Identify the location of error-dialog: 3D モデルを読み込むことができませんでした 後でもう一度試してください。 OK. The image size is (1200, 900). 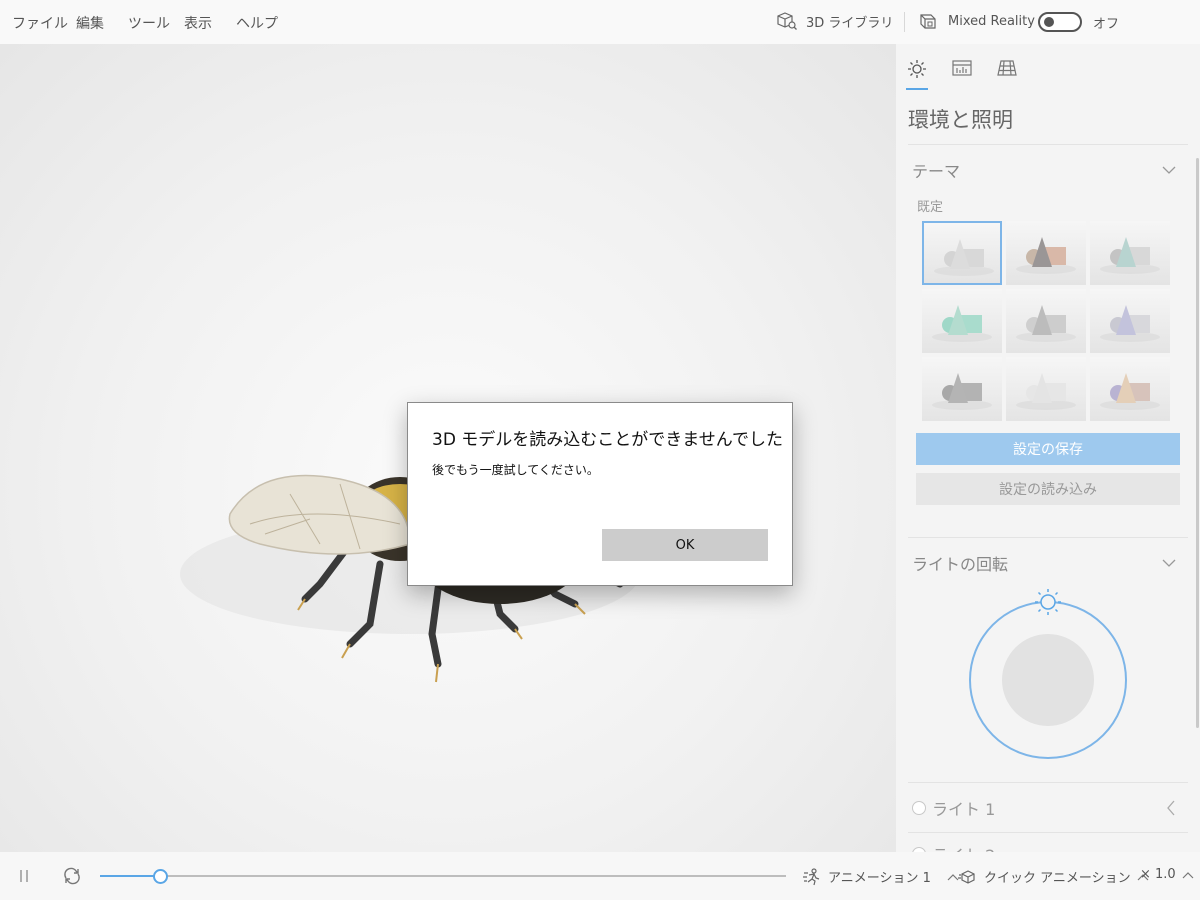
(600, 494).